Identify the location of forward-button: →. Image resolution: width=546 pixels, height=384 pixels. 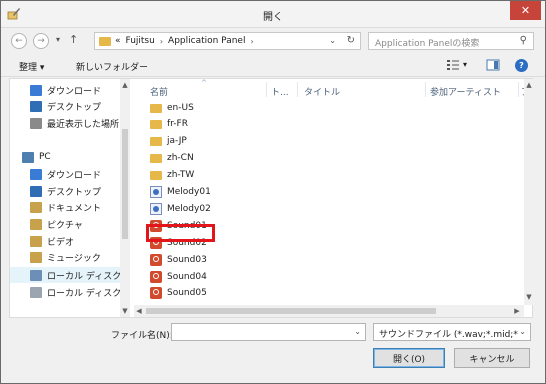
(41, 41).